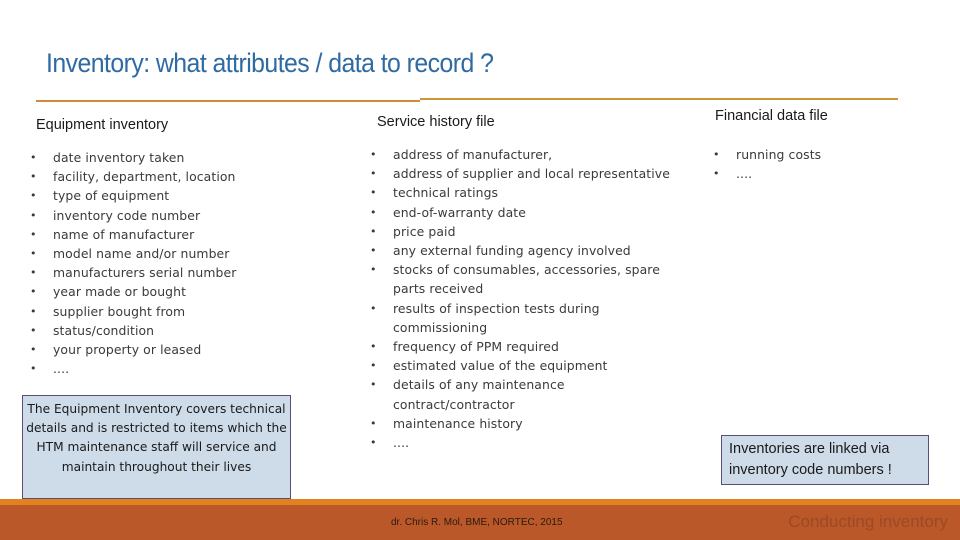 Image resolution: width=960 pixels, height=540 pixels. What do you see at coordinates (141, 254) in the screenshot?
I see `list-item-text: model name and/or number` at bounding box center [141, 254].